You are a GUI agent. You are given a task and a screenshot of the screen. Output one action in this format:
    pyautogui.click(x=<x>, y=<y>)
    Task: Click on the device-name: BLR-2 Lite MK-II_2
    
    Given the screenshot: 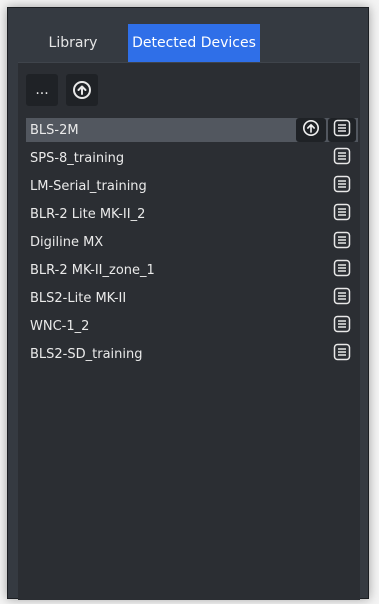 What is the action you would take?
    pyautogui.click(x=88, y=214)
    